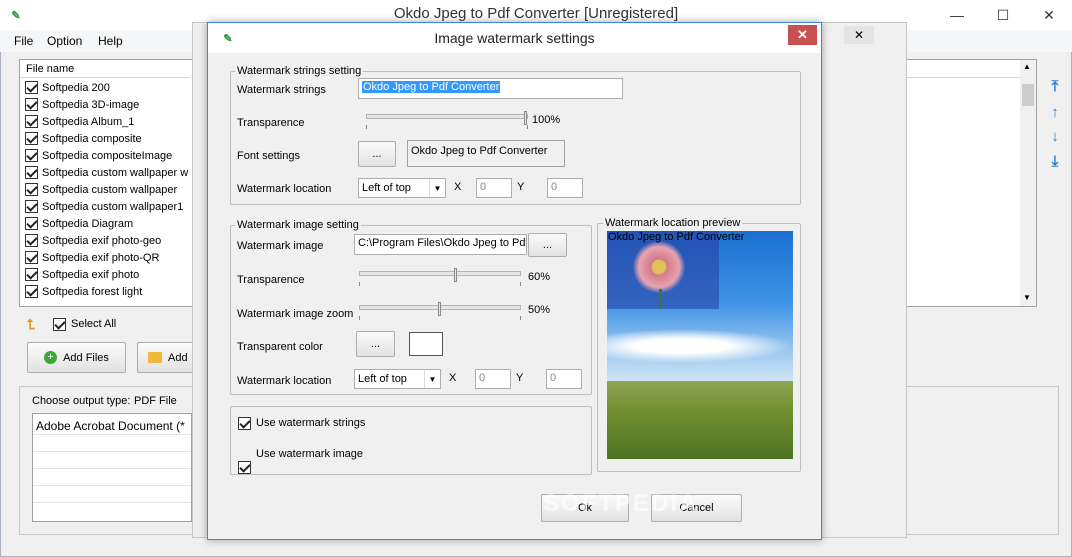 The height and width of the screenshot is (557, 1072). What do you see at coordinates (1003, 15) in the screenshot?
I see `maximize-button: ☐` at bounding box center [1003, 15].